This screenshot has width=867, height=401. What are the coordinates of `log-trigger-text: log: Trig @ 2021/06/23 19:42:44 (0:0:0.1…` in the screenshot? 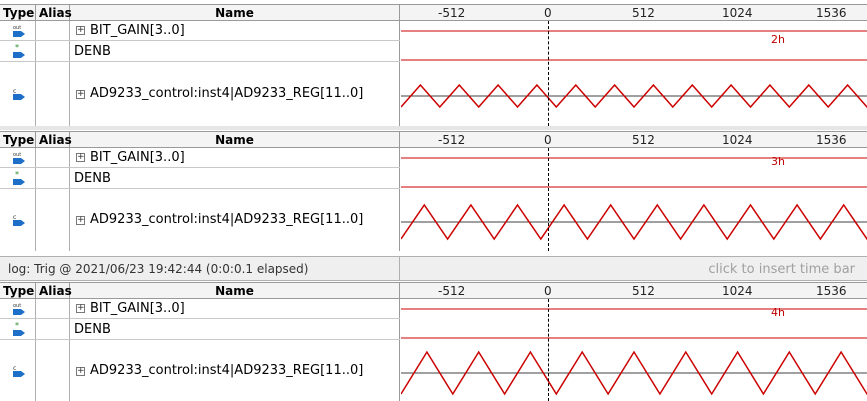 It's located at (158, 269).